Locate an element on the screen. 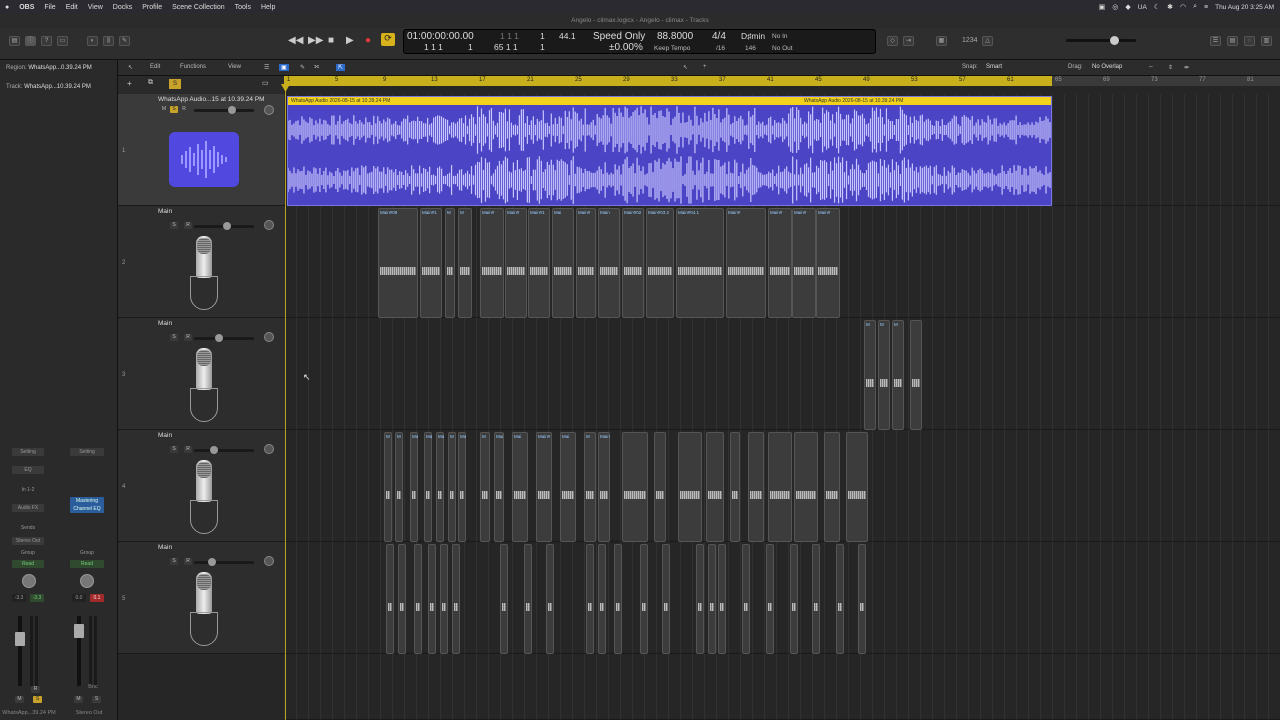 The height and width of the screenshot is (720, 1280). view-menu: View is located at coordinates (234, 67).